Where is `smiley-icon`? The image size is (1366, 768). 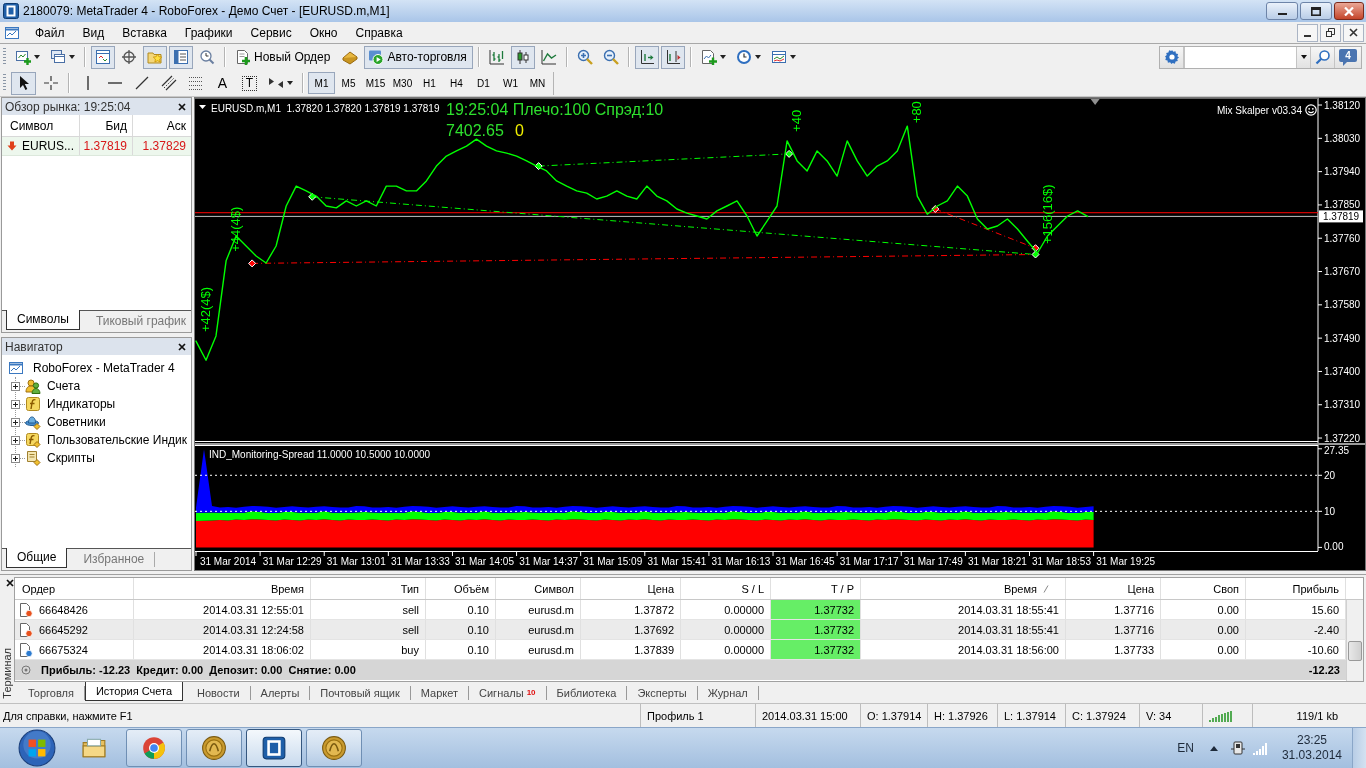 smiley-icon is located at coordinates (1311, 110).